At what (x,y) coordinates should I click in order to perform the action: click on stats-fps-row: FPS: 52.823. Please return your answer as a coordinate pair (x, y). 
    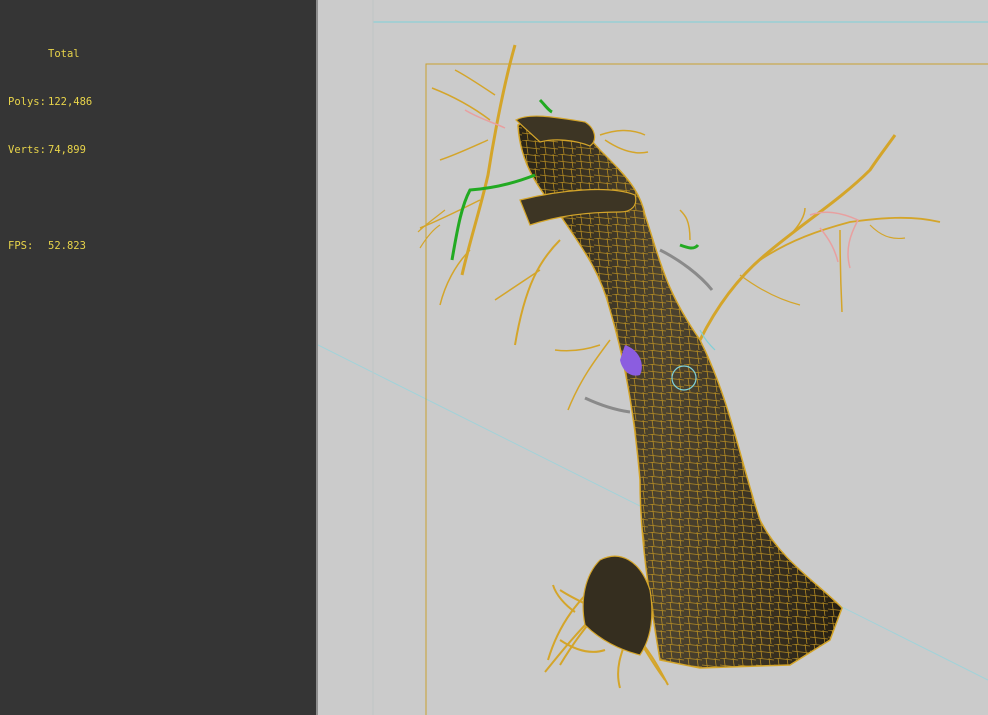
    Looking at the image, I should click on (50, 246).